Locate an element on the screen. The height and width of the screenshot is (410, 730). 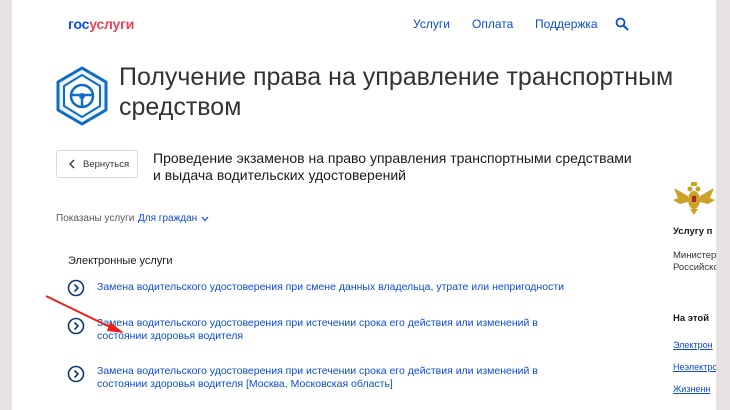
audience-dropdown: Для граждан is located at coordinates (173, 218).